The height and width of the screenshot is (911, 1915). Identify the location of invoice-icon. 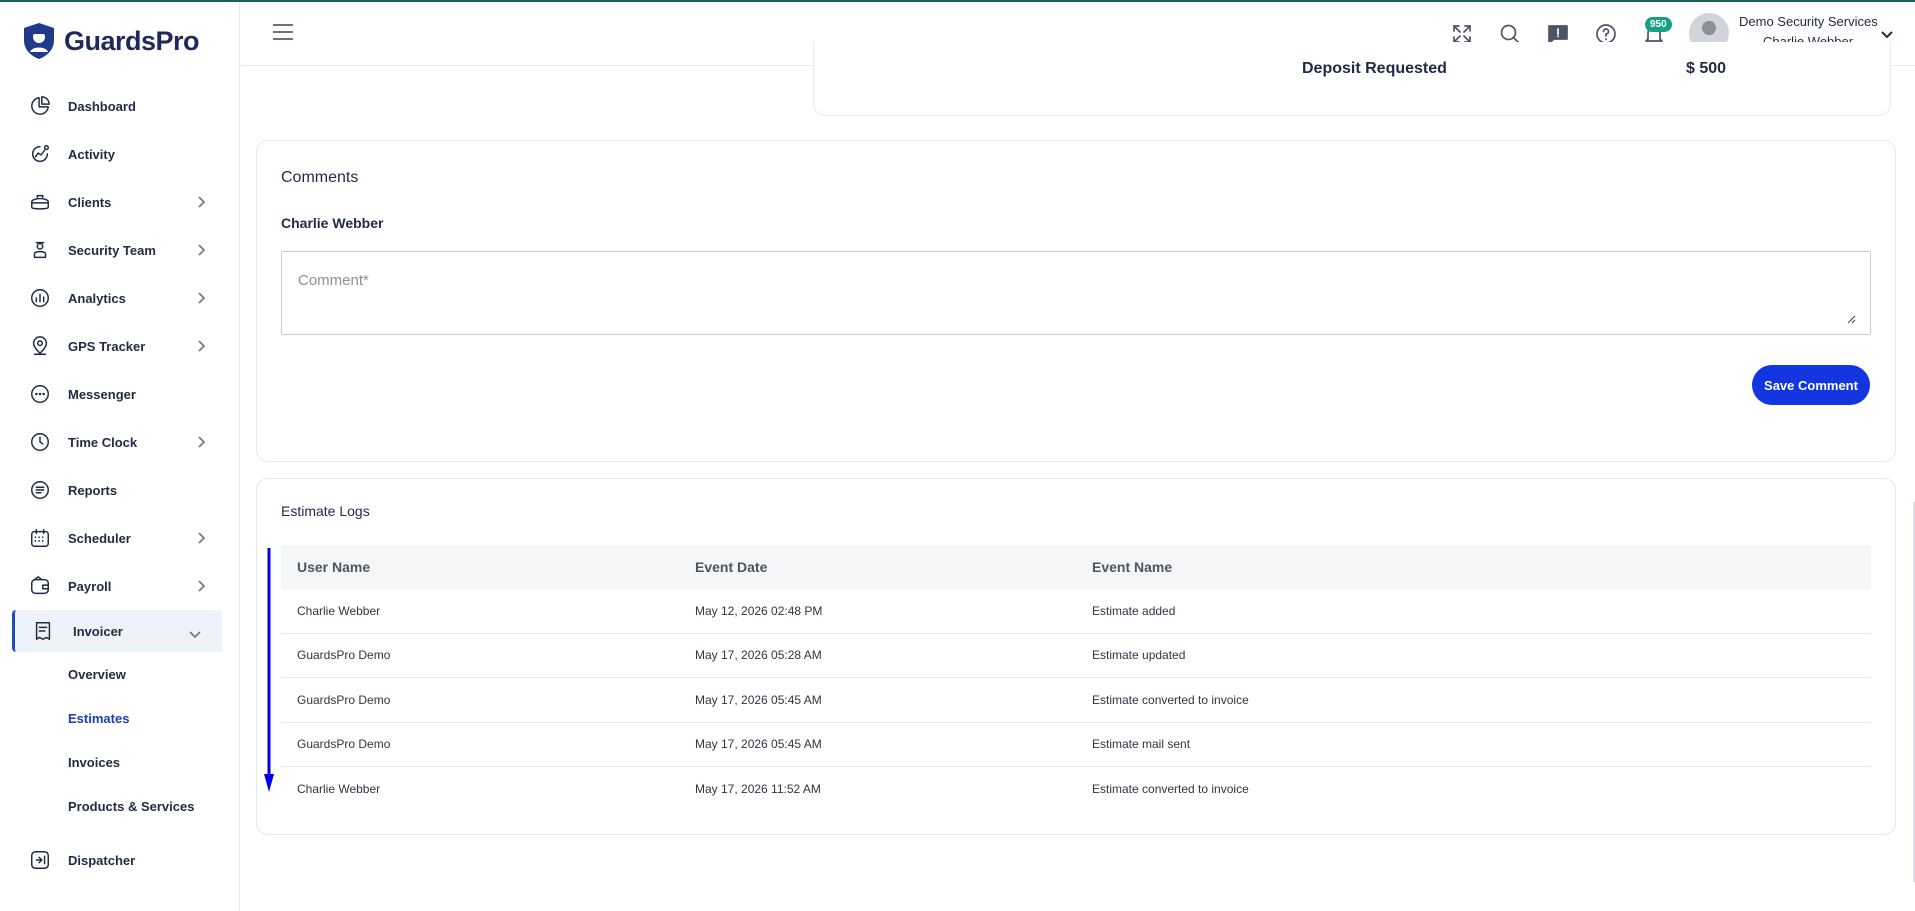
(43, 631).